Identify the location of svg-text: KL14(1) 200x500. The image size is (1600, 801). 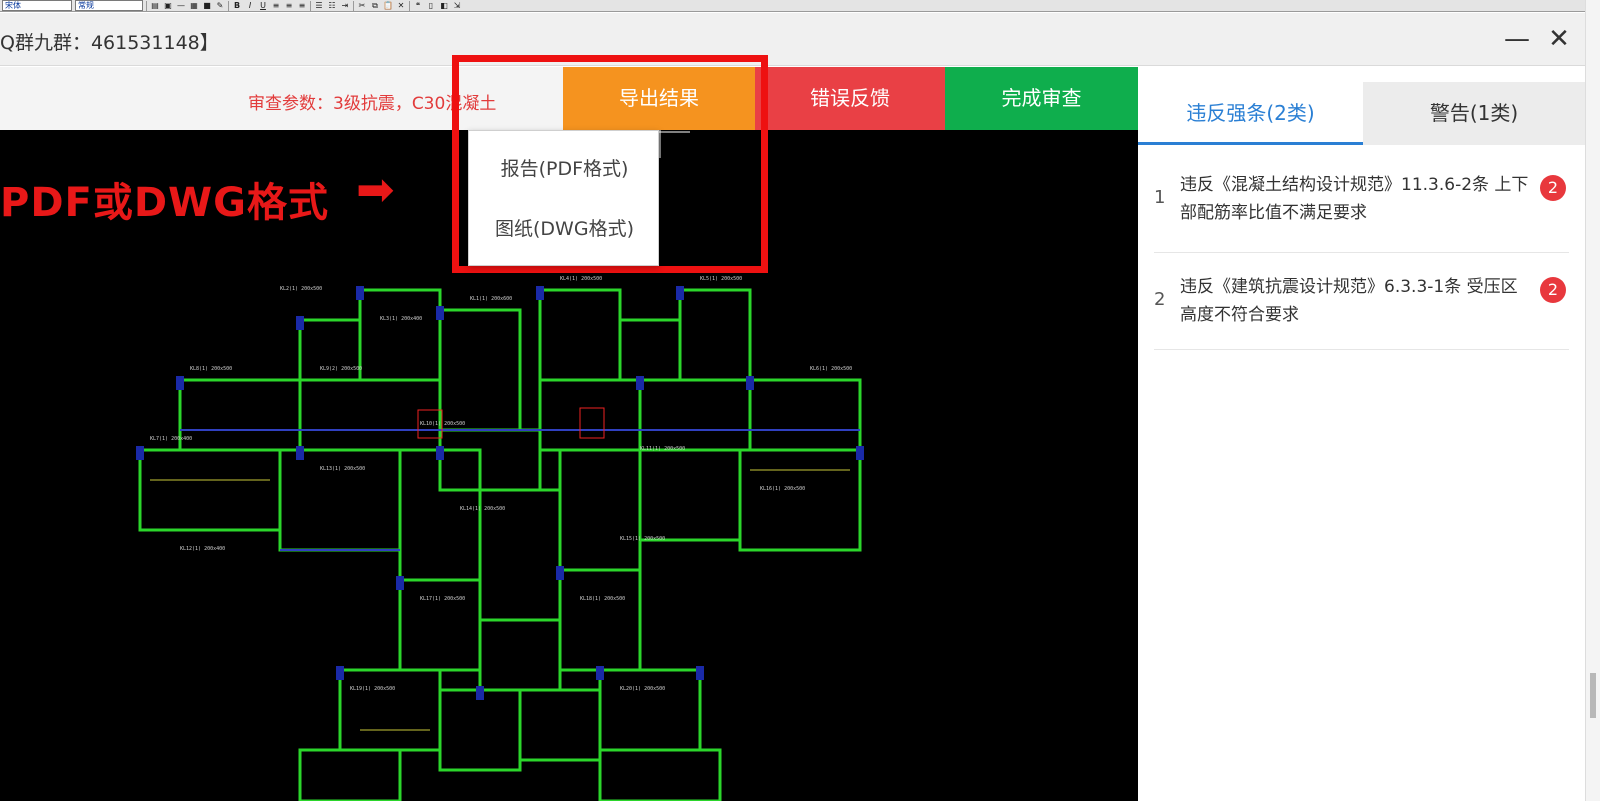
(482, 509).